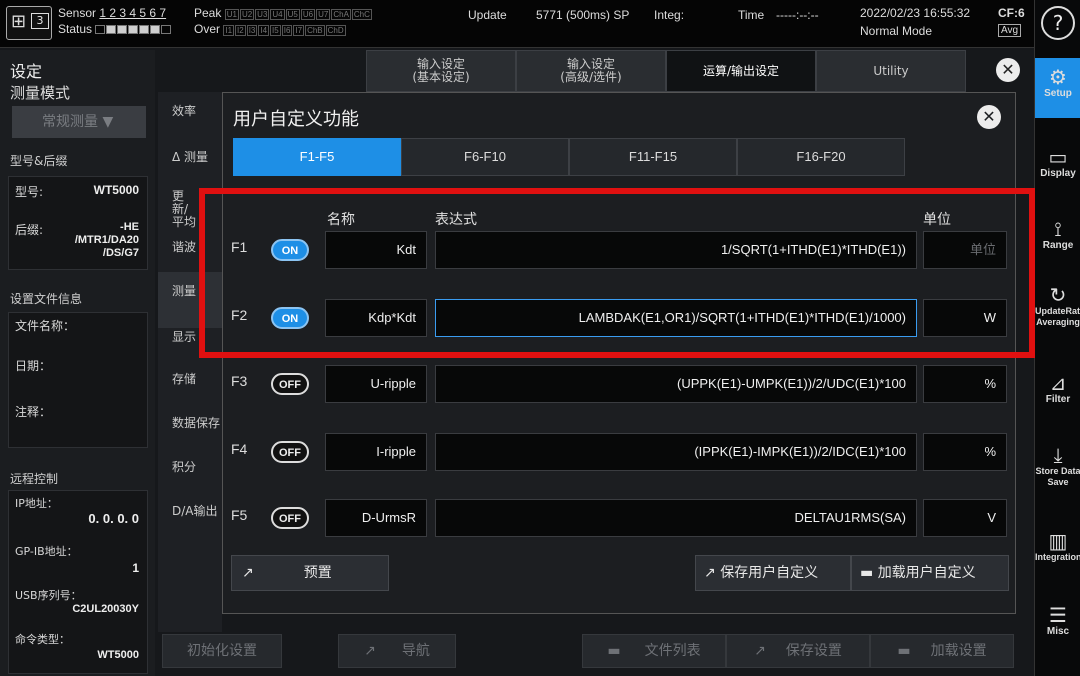 Image resolution: width=1080 pixels, height=676 pixels. What do you see at coordinates (915, 13) in the screenshot?
I see `datetime: 2022/02/23 16:55:32` at bounding box center [915, 13].